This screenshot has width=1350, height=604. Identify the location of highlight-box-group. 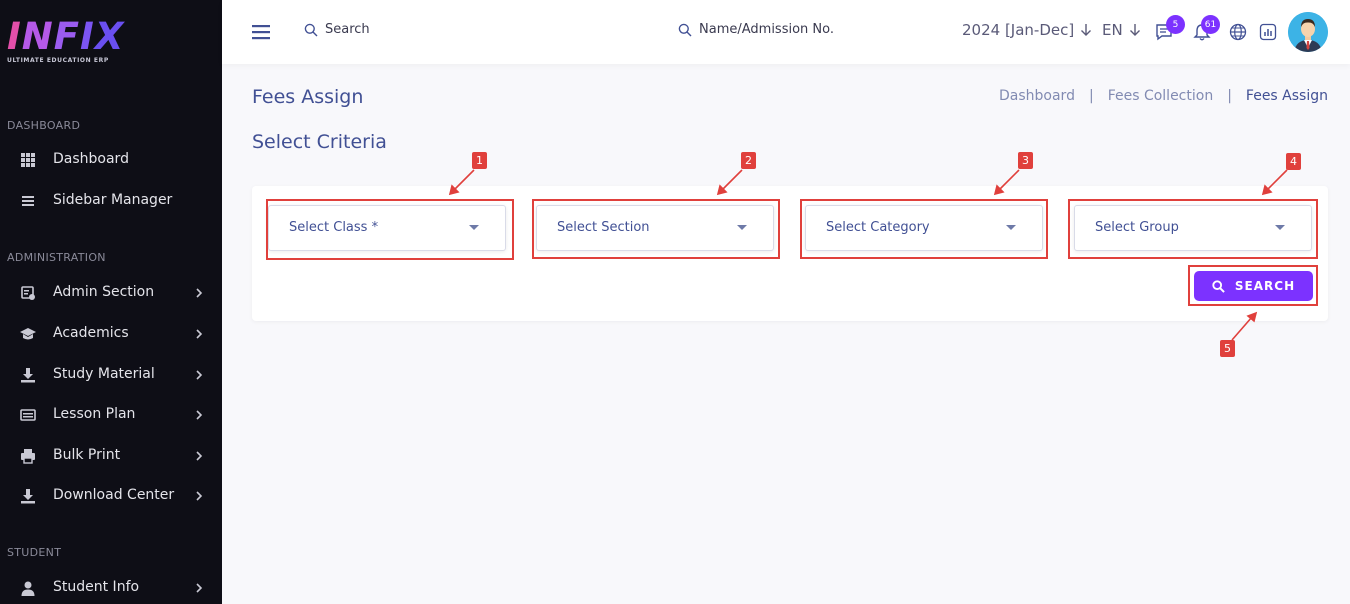
(1193, 229).